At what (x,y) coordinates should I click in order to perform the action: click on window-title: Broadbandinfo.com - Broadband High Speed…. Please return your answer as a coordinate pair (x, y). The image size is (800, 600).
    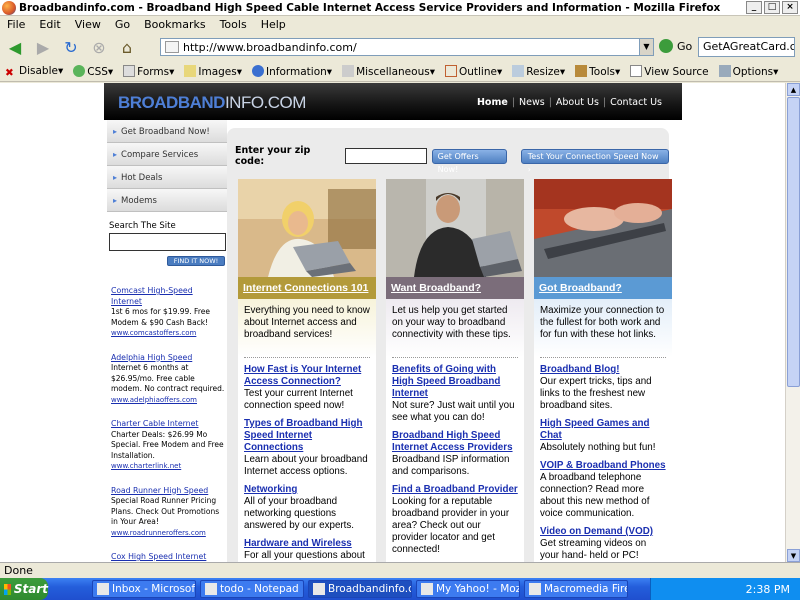
    Looking at the image, I should click on (370, 7).